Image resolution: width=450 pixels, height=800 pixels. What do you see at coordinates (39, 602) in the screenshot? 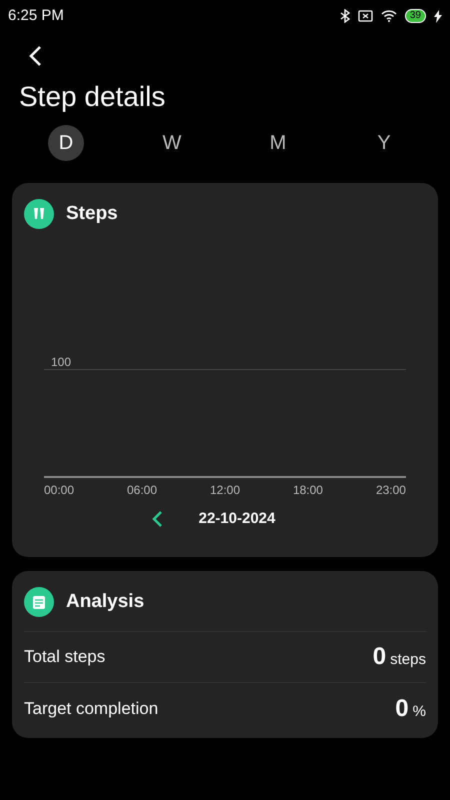
I see `notepad-icon` at bounding box center [39, 602].